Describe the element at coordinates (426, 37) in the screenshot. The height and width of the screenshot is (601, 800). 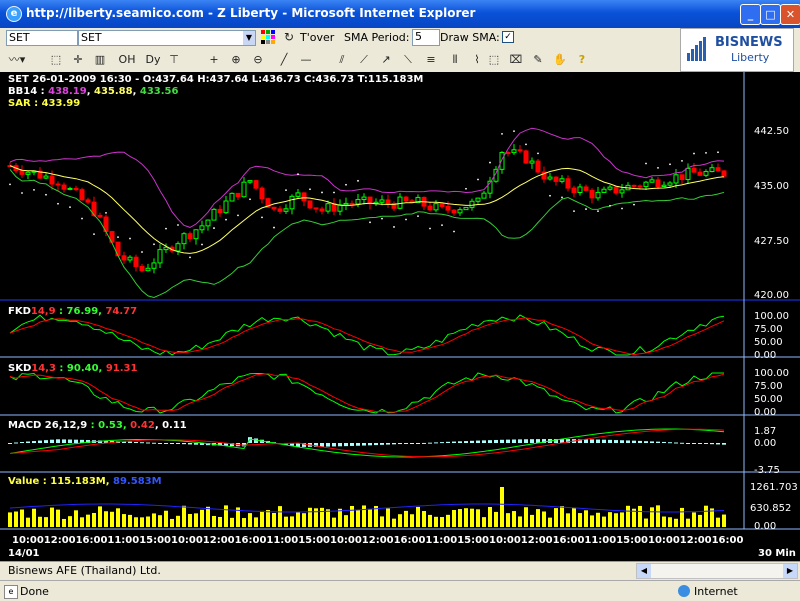
I see `sma-period-input: 5` at that location.